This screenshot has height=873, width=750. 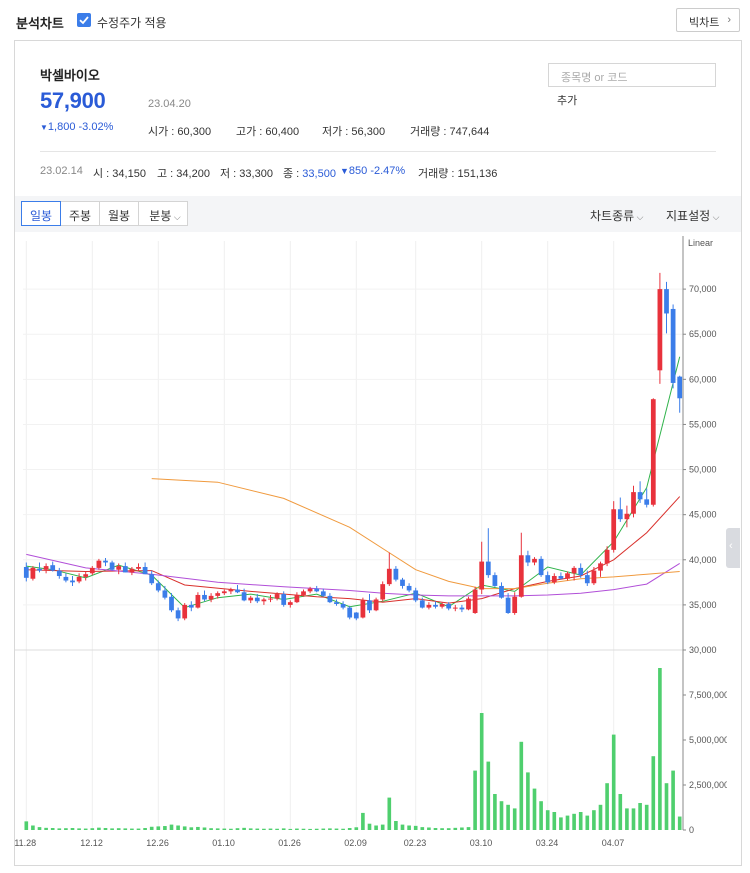 I want to click on tab-monthly: 월봉, so click(x=119, y=213).